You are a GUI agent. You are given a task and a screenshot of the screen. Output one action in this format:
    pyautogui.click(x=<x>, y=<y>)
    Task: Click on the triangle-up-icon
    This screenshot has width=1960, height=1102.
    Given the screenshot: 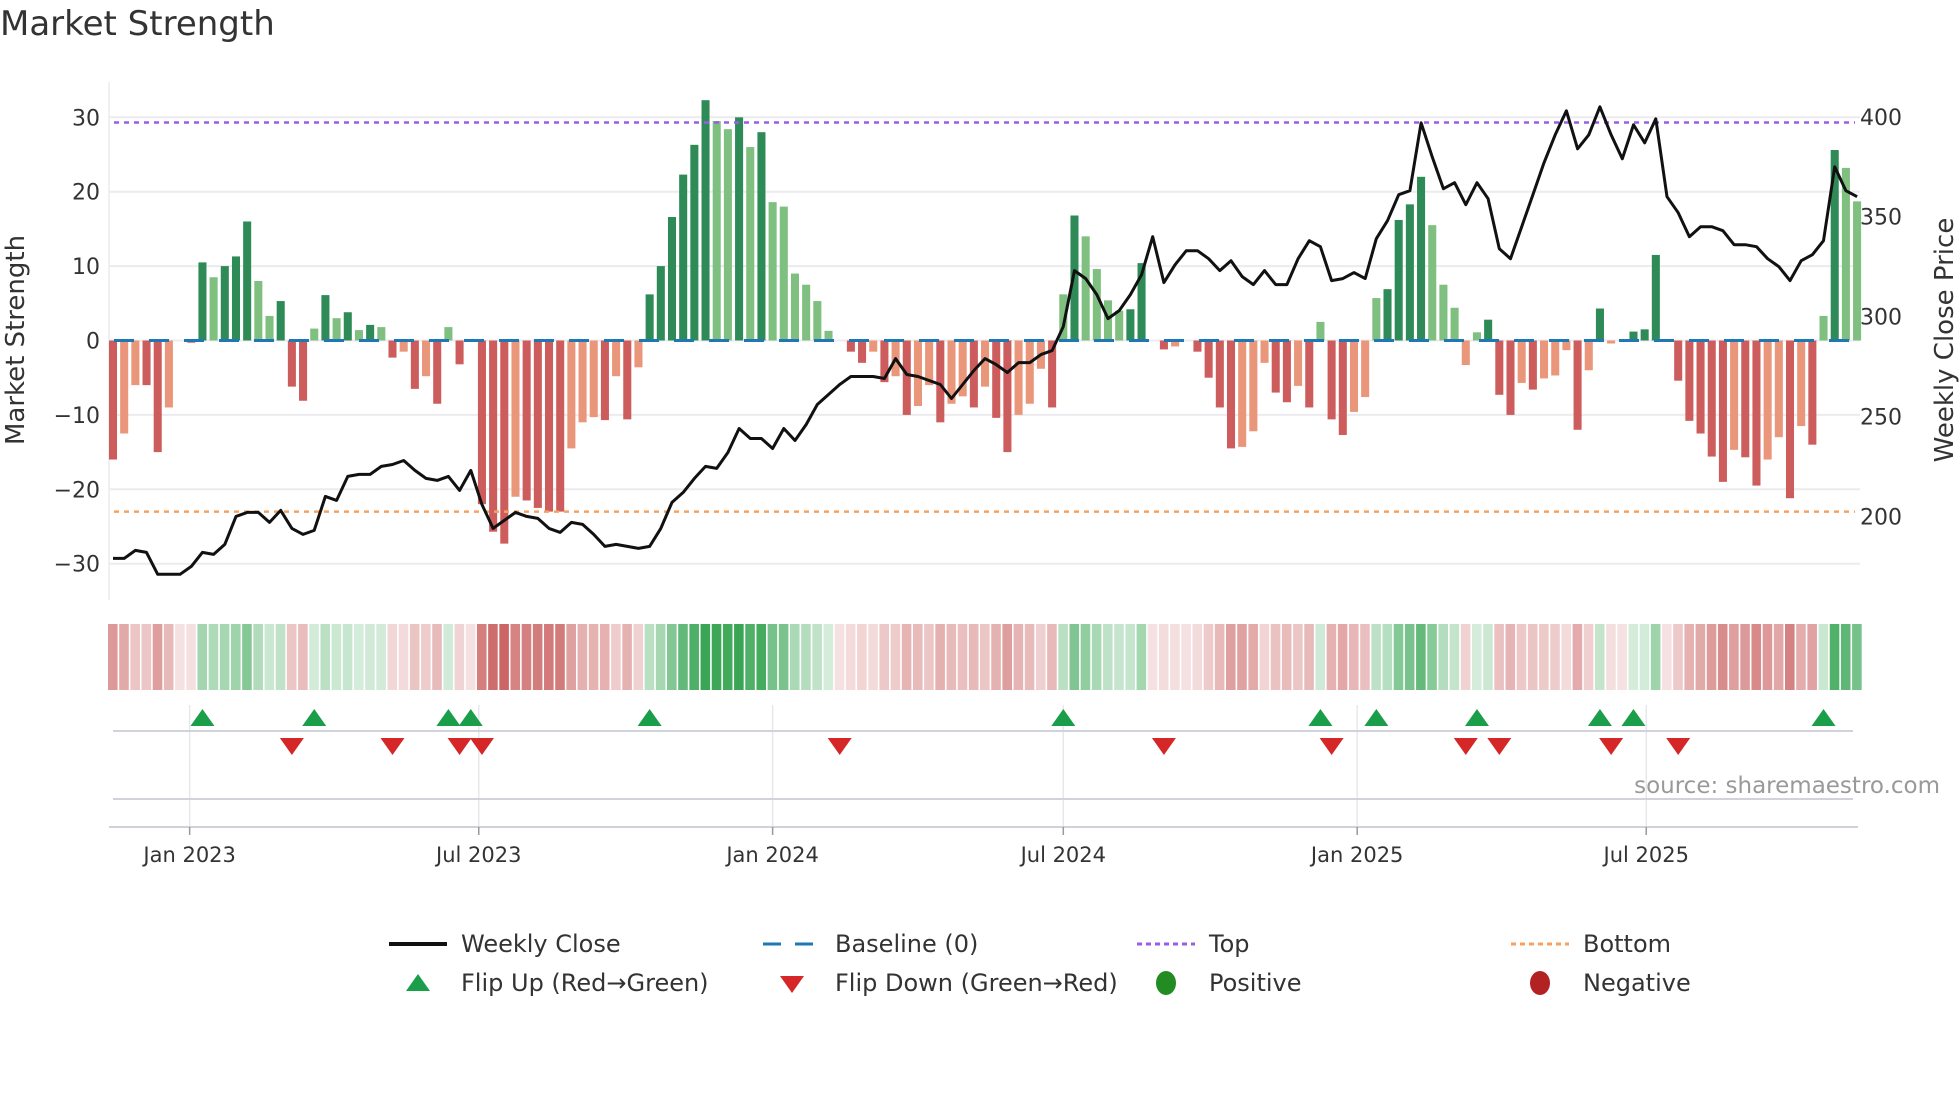 What is the action you would take?
    pyautogui.click(x=418, y=982)
    